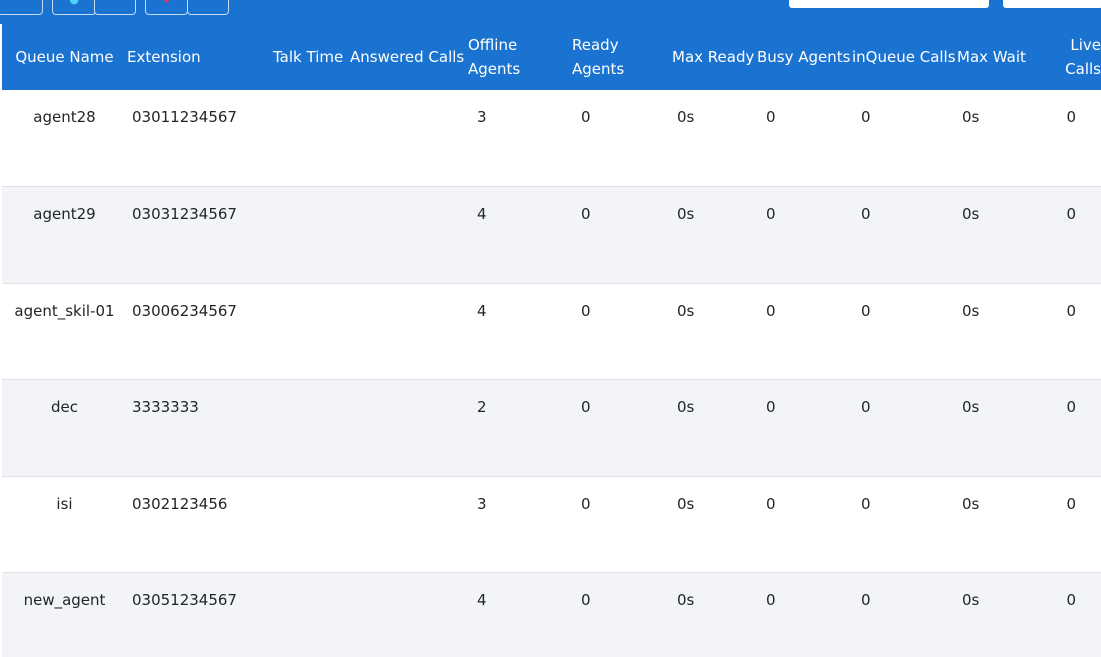  I want to click on header-live-calls: Live Calls, so click(1071, 57).